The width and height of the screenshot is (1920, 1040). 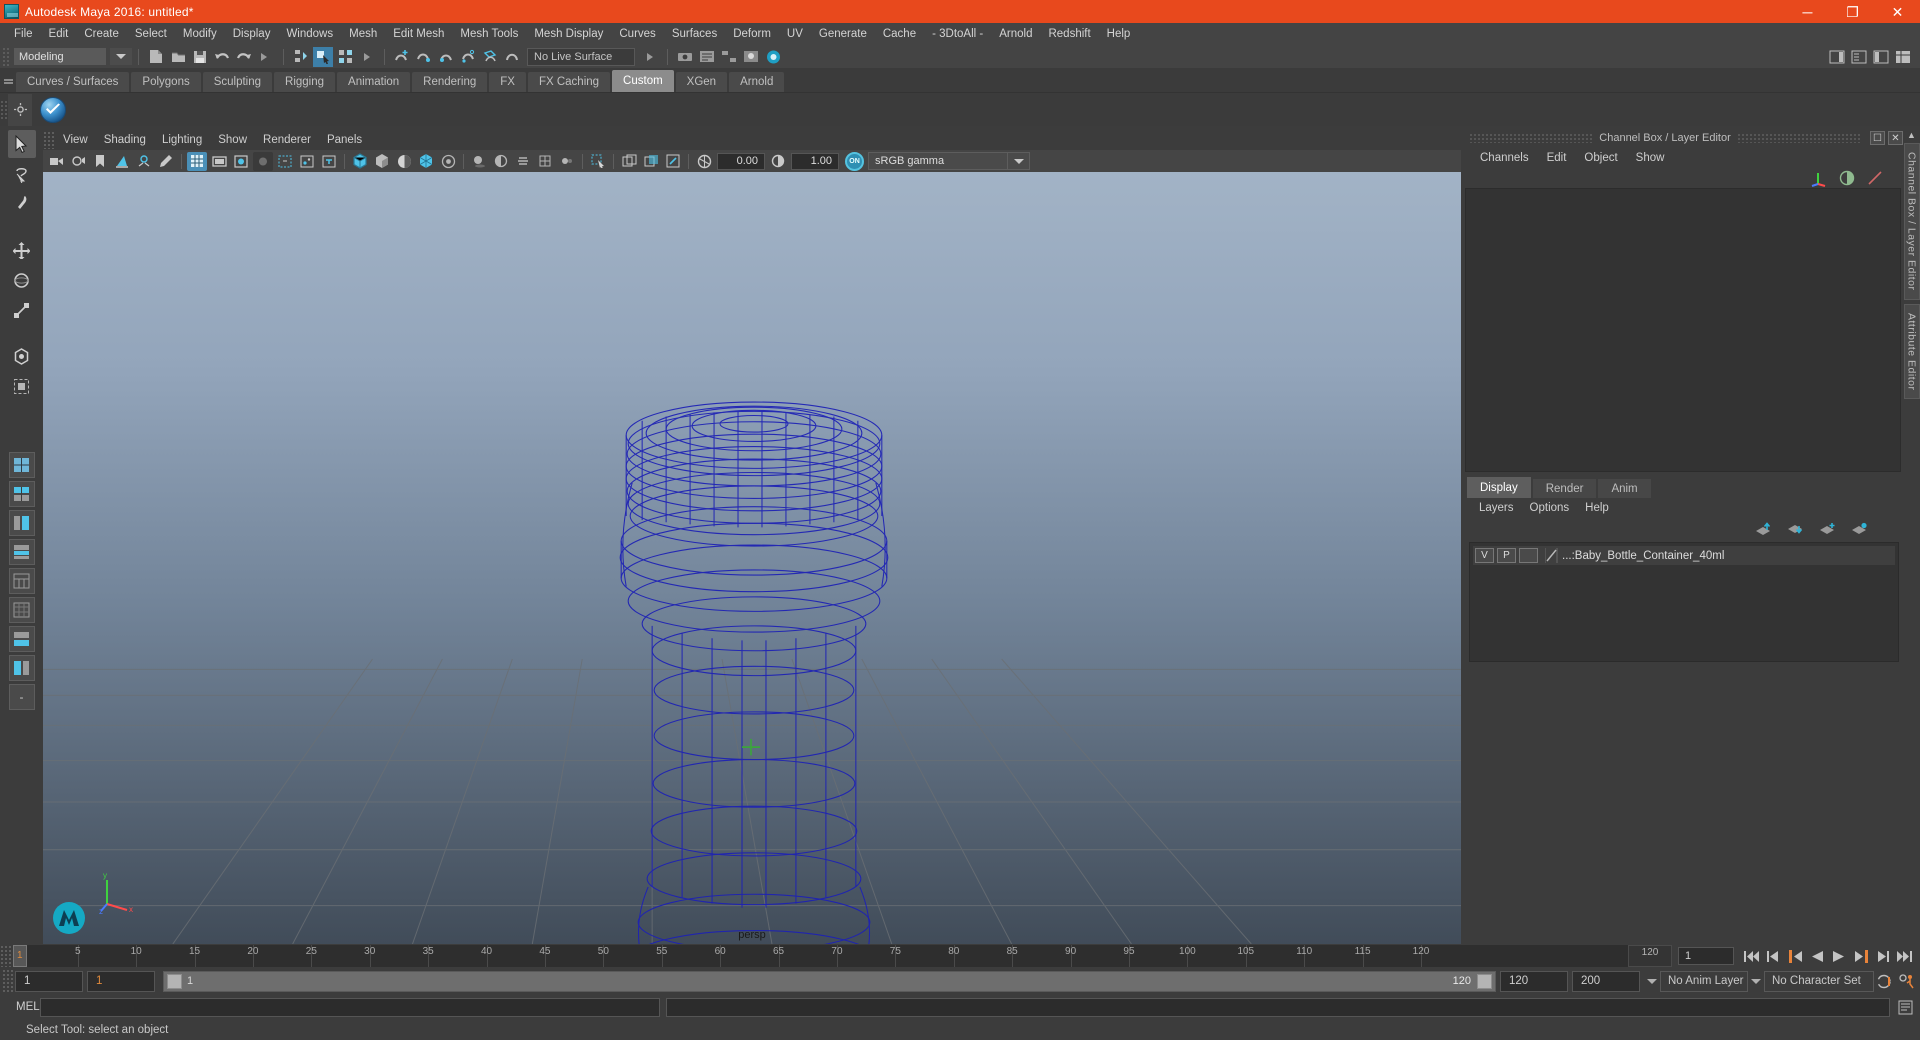 I want to click on layer-shading-toggle: ., so click(x=1528, y=555).